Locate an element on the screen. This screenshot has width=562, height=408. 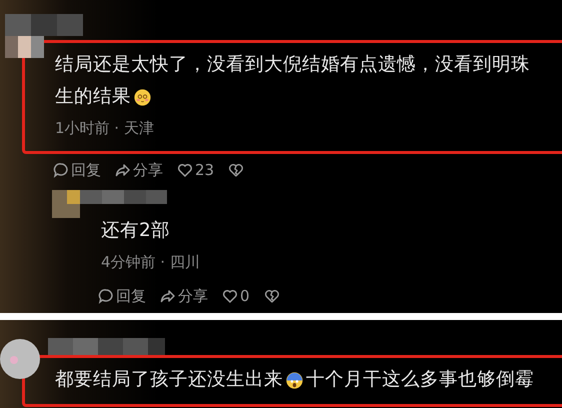
blushing-face-icon is located at coordinates (142, 97).